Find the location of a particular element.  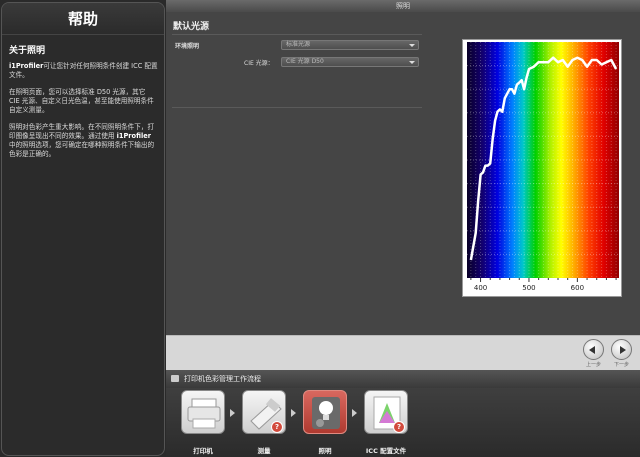

back-button is located at coordinates (593, 349).